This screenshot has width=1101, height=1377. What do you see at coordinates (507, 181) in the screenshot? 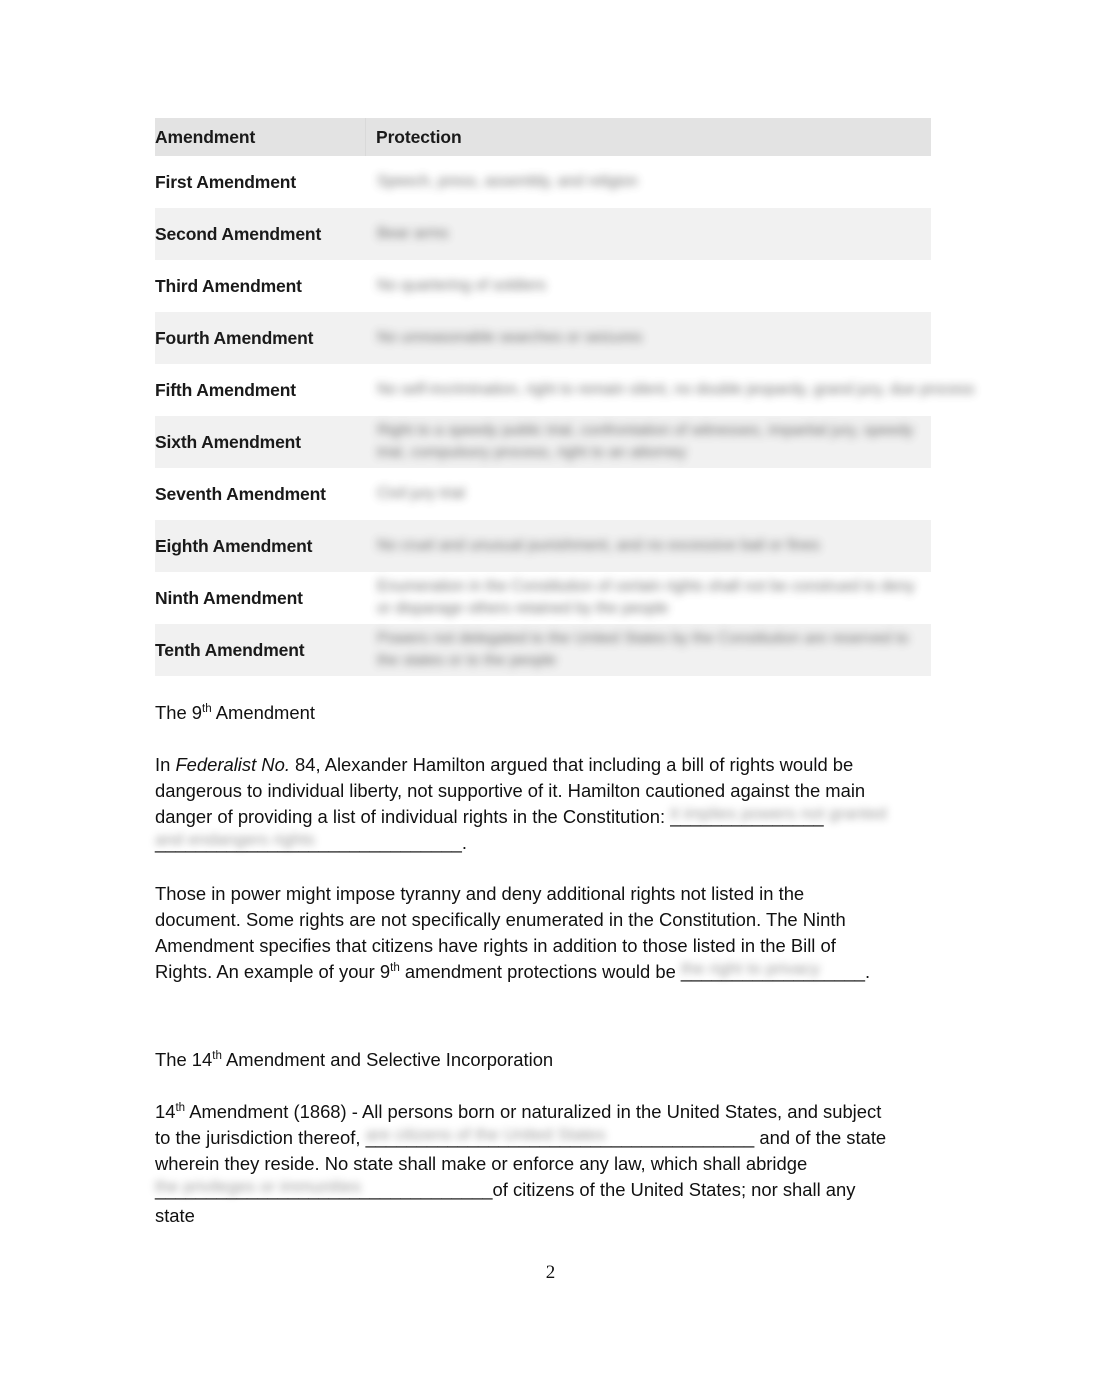
I see `protection-text-1: Speech, press, assembly, and religion` at bounding box center [507, 181].